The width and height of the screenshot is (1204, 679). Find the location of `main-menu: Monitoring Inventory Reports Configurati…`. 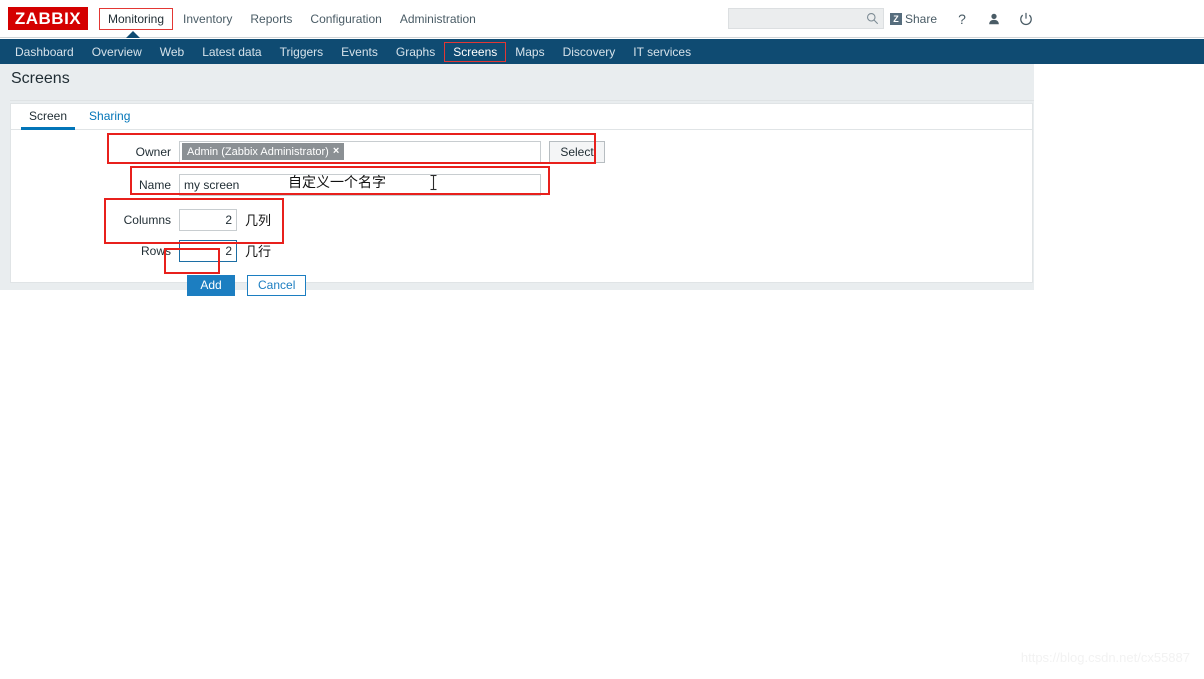

main-menu: Monitoring Inventory Reports Configurati… is located at coordinates (291, 19).